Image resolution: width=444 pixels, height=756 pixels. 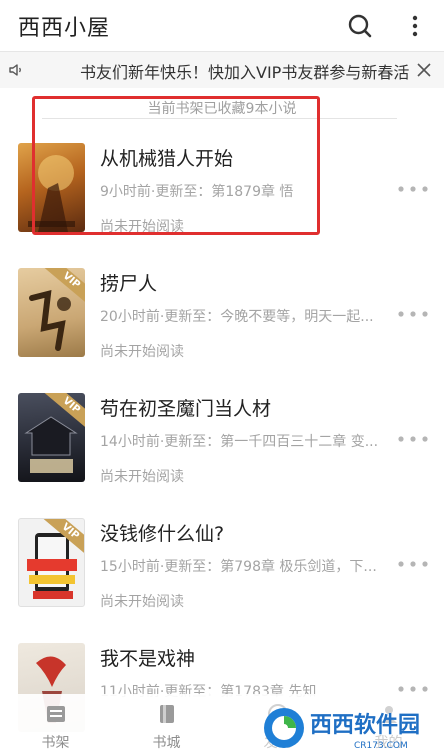 I want to click on bookshelf-icon, so click(x=56, y=714).